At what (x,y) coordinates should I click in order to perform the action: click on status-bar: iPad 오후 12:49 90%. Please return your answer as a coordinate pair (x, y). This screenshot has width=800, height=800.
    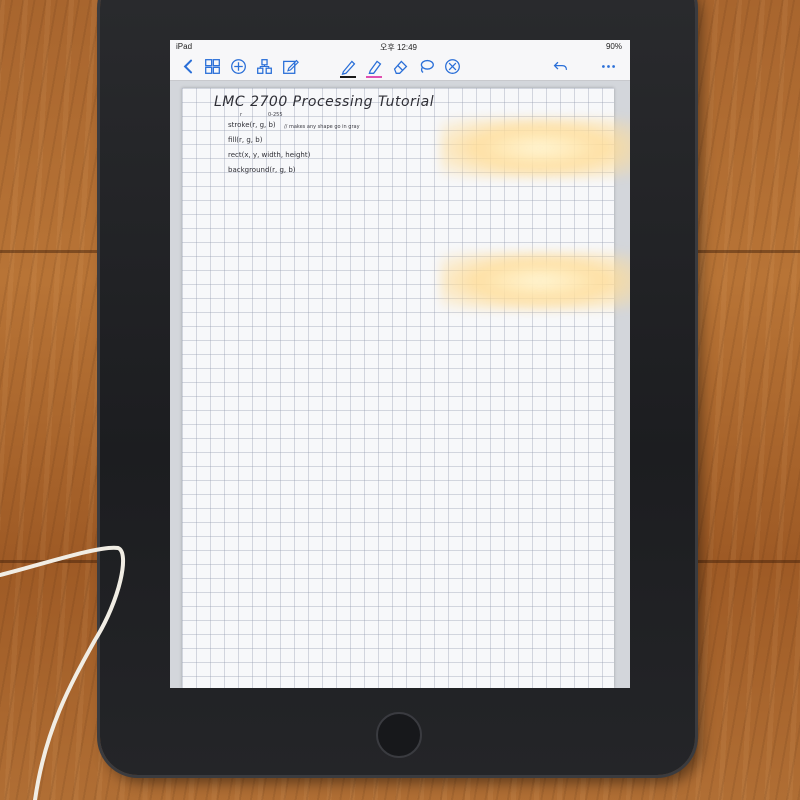
    Looking at the image, I should click on (400, 47).